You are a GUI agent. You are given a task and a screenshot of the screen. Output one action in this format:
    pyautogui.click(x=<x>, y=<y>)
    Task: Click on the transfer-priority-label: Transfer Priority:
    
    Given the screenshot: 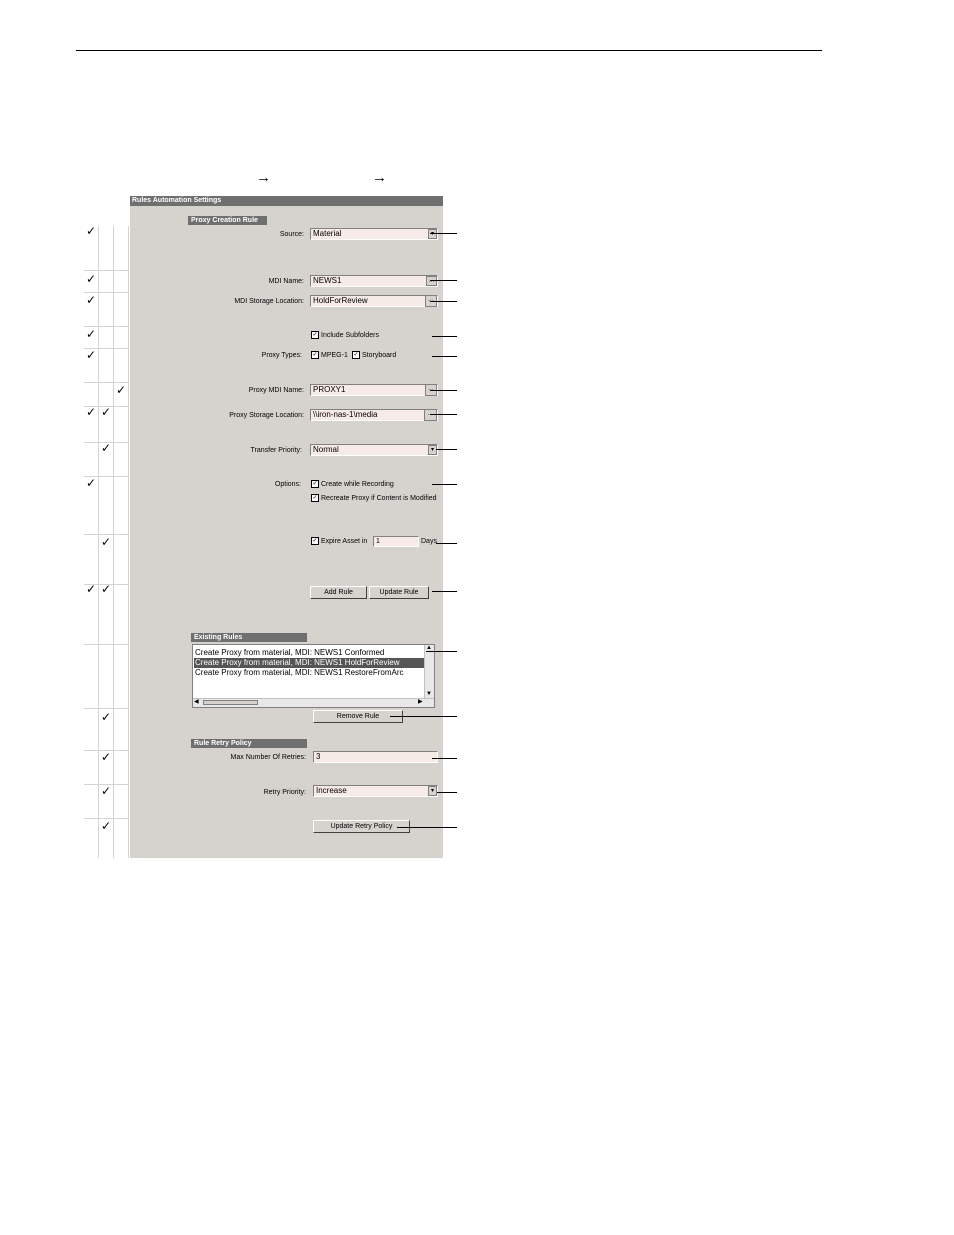 What is the action you would take?
    pyautogui.click(x=276, y=450)
    